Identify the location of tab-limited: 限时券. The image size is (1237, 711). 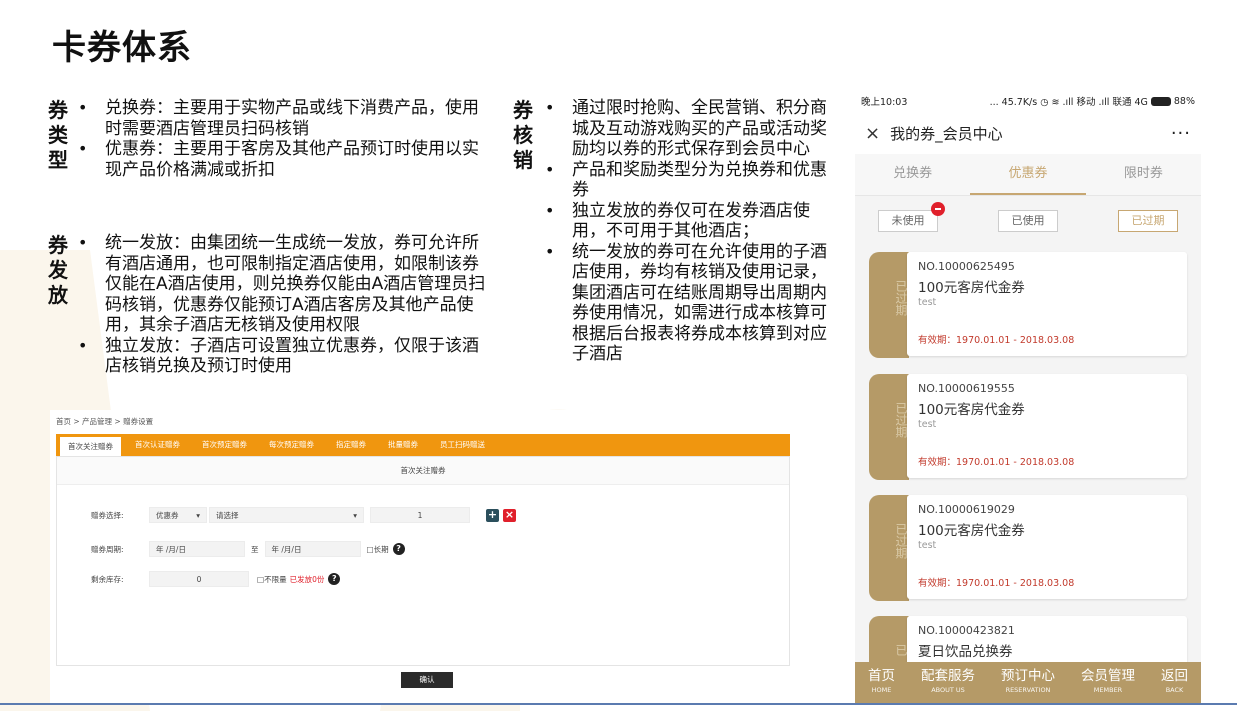
(1143, 174).